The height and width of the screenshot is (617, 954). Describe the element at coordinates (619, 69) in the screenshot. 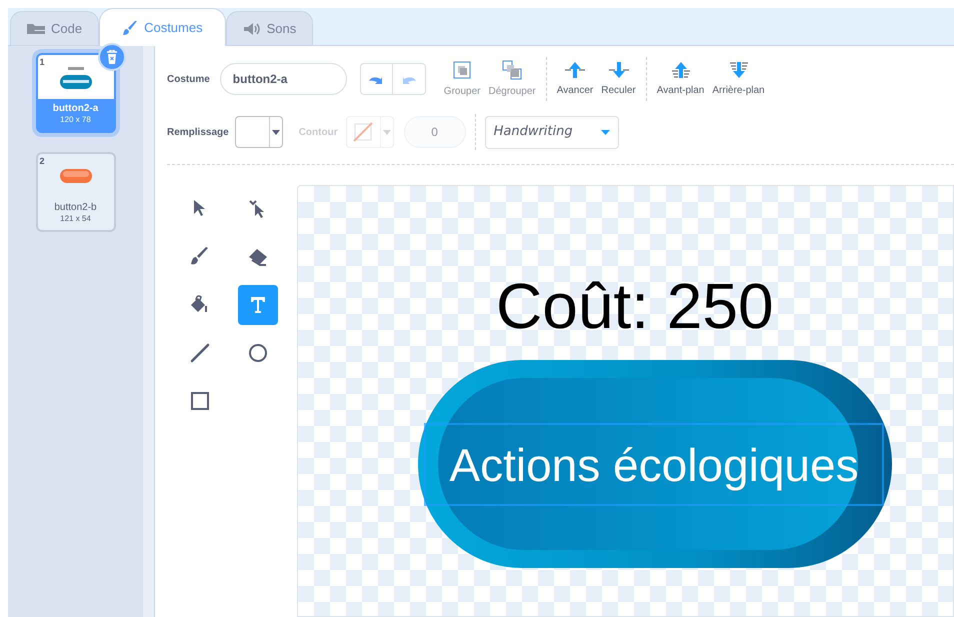

I see `arrow-down-icon` at that location.